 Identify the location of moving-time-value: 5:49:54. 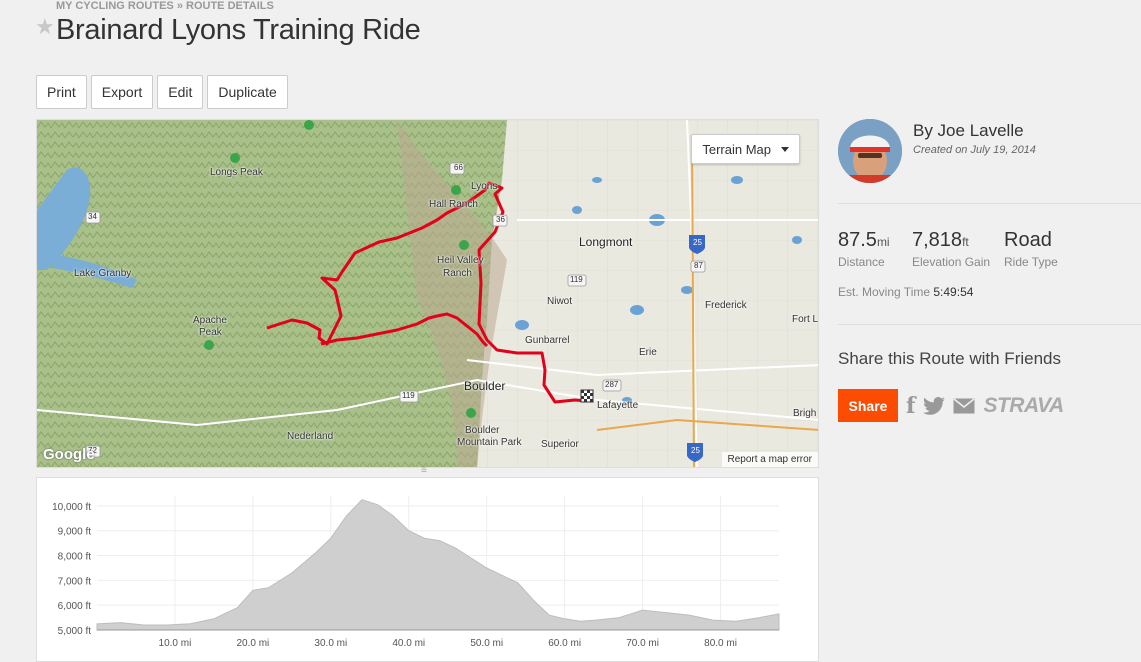
(953, 292).